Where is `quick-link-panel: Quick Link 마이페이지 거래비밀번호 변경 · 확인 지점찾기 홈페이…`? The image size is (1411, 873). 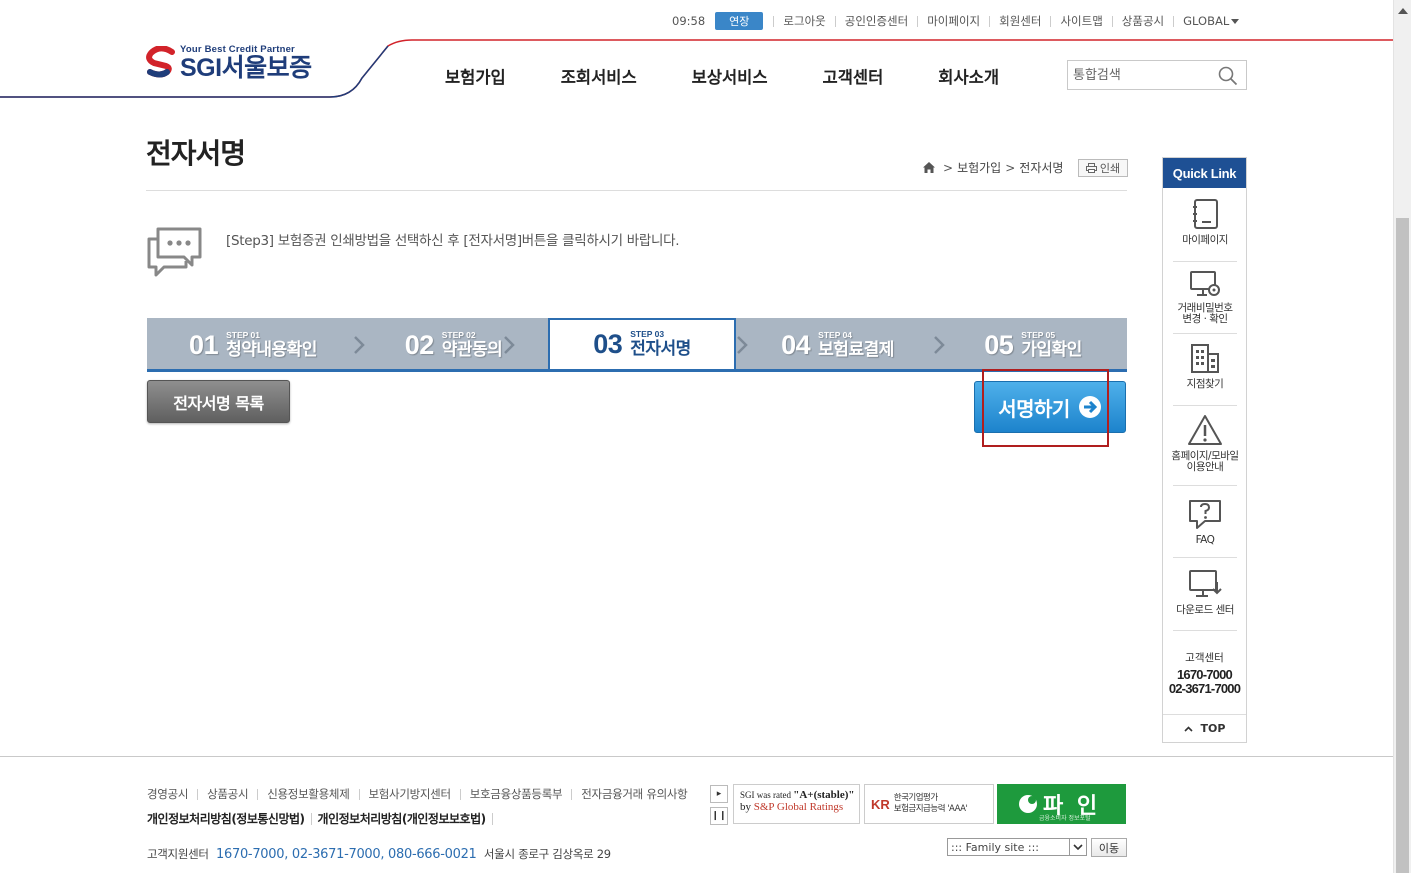
quick-link-panel: Quick Link 마이페이지 거래비밀번호 변경 · 확인 지점찾기 홈페이… is located at coordinates (1204, 450).